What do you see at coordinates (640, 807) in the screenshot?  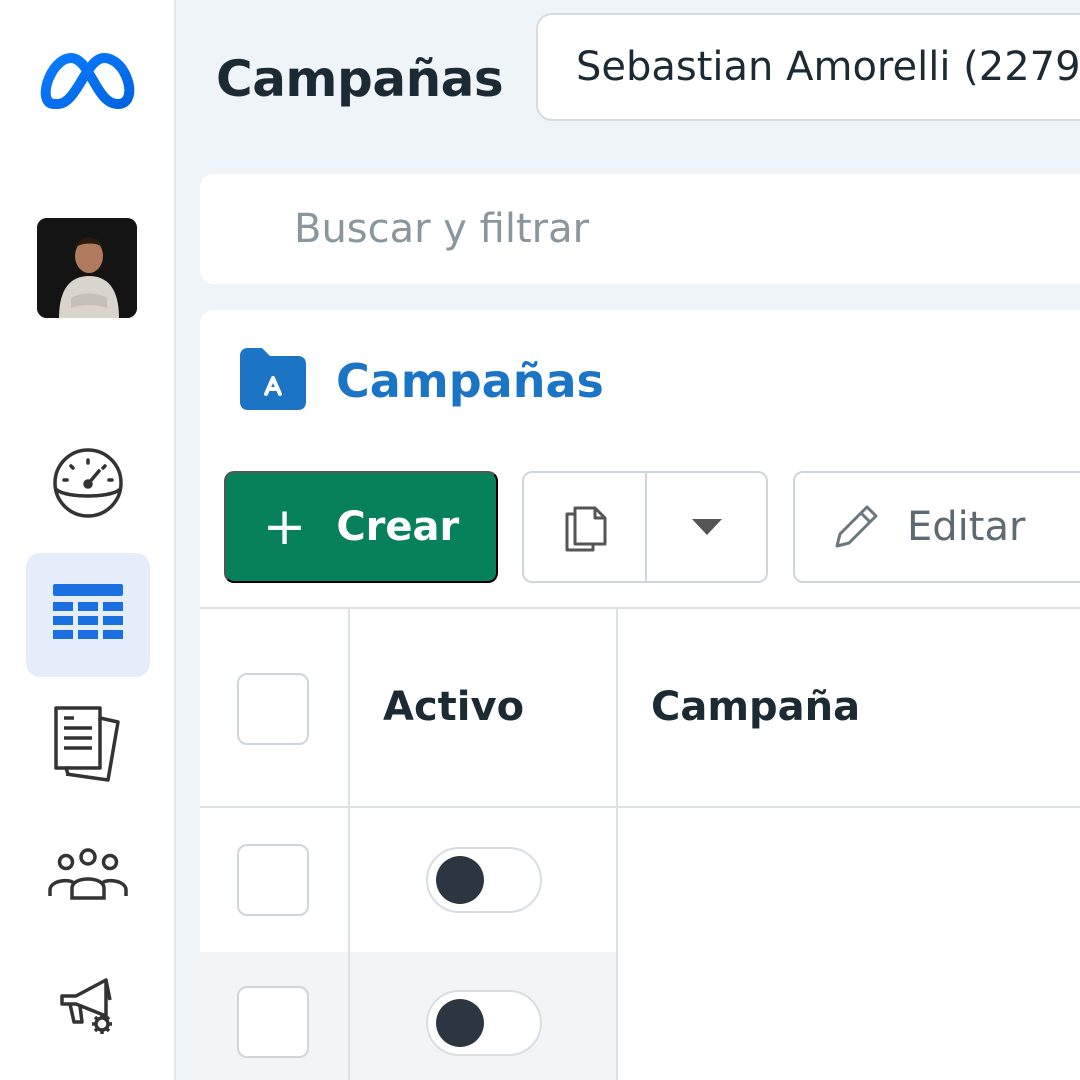 I see `table-header-rule` at bounding box center [640, 807].